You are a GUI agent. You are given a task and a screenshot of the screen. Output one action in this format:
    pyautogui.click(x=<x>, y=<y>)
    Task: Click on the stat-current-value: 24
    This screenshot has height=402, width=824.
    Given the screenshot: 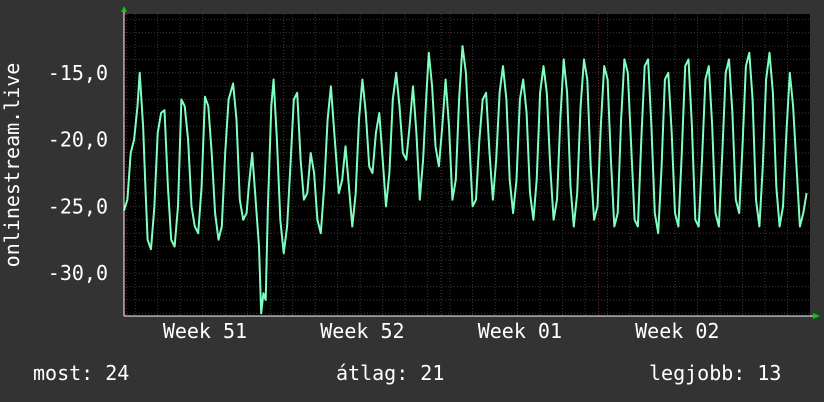 What is the action you would take?
    pyautogui.click(x=117, y=373)
    